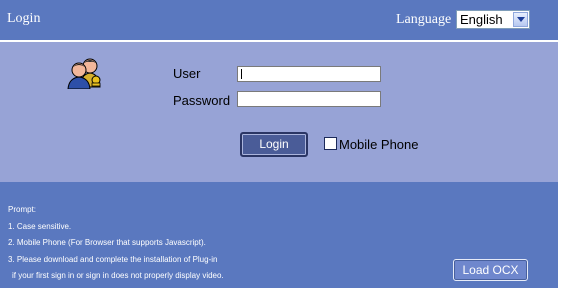 The width and height of the screenshot is (564, 299). Describe the element at coordinates (520, 19) in the screenshot. I see `chevron-down-icon` at that location.